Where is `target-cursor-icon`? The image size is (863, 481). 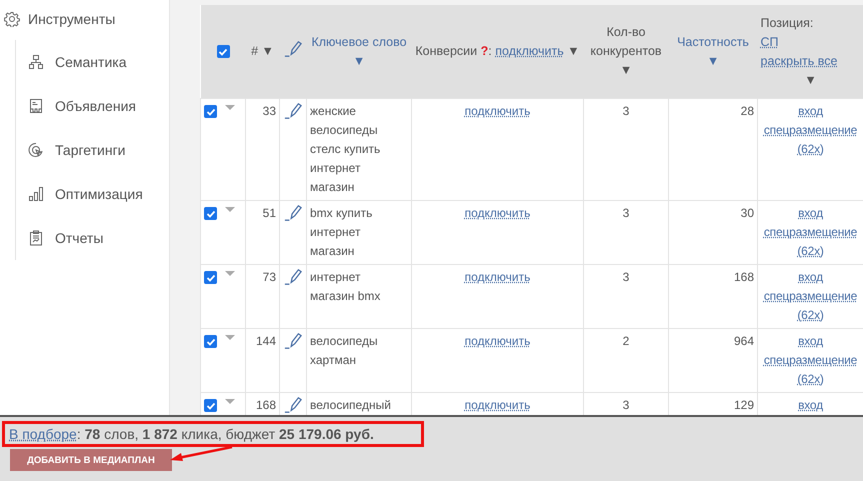
target-cursor-icon is located at coordinates (36, 150).